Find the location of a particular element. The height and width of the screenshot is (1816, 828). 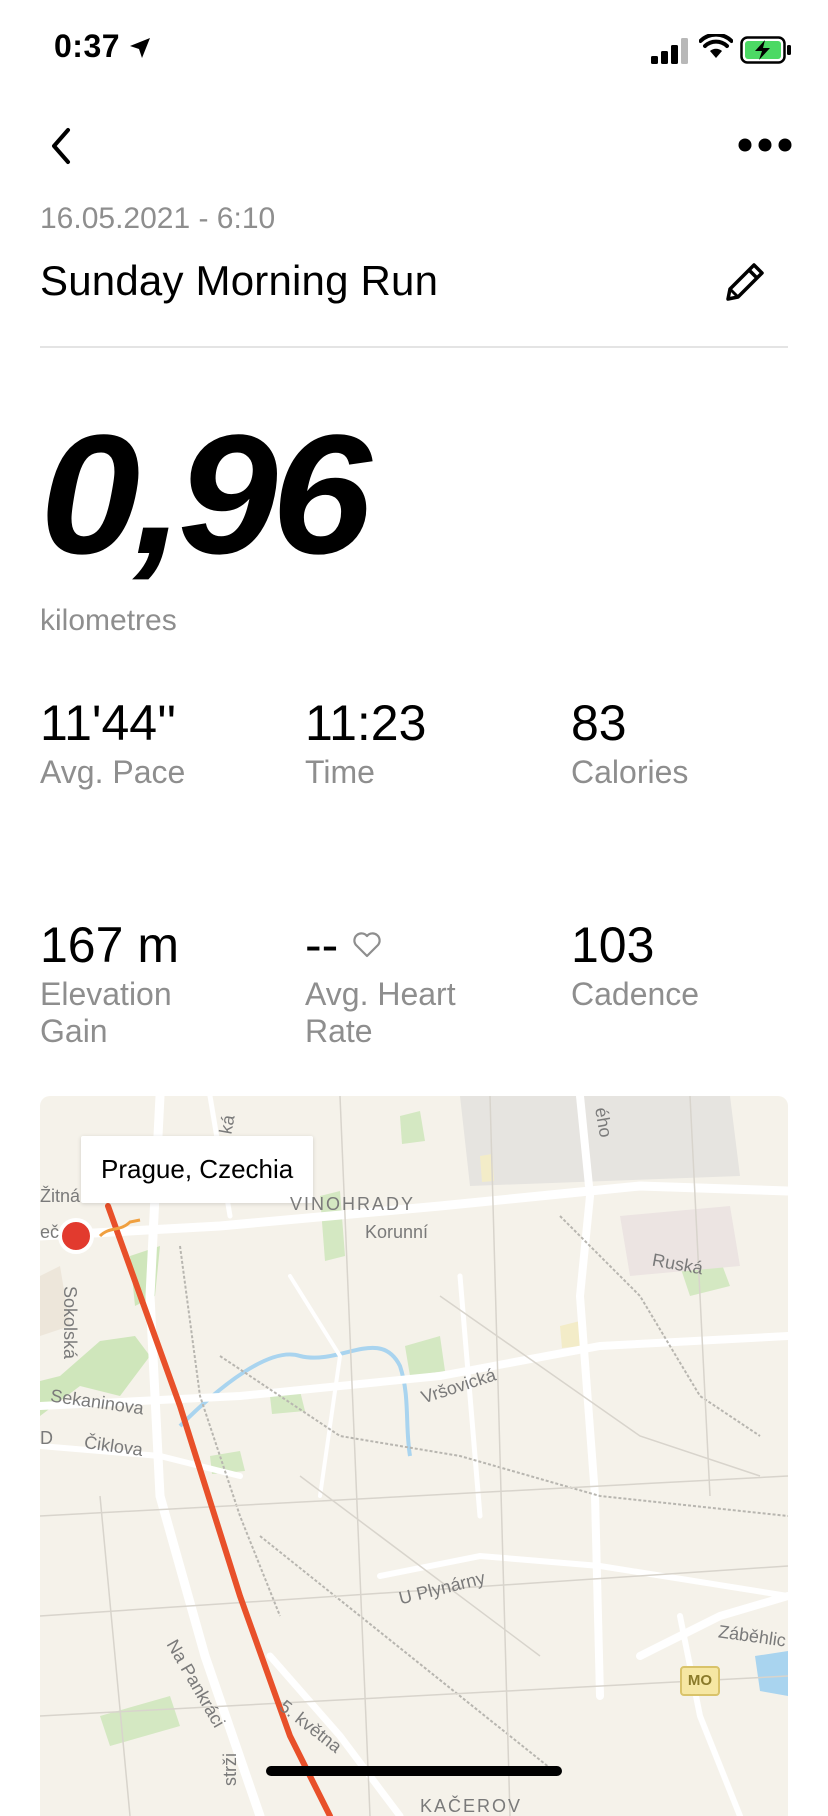

map-label-stri: strži is located at coordinates (230, 1769).